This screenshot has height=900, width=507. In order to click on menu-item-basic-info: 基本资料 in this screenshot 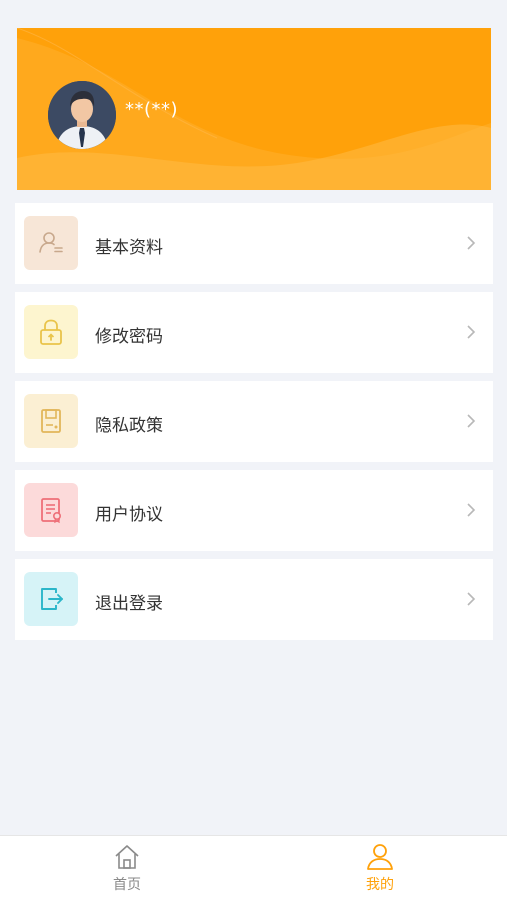, I will do `click(254, 243)`.